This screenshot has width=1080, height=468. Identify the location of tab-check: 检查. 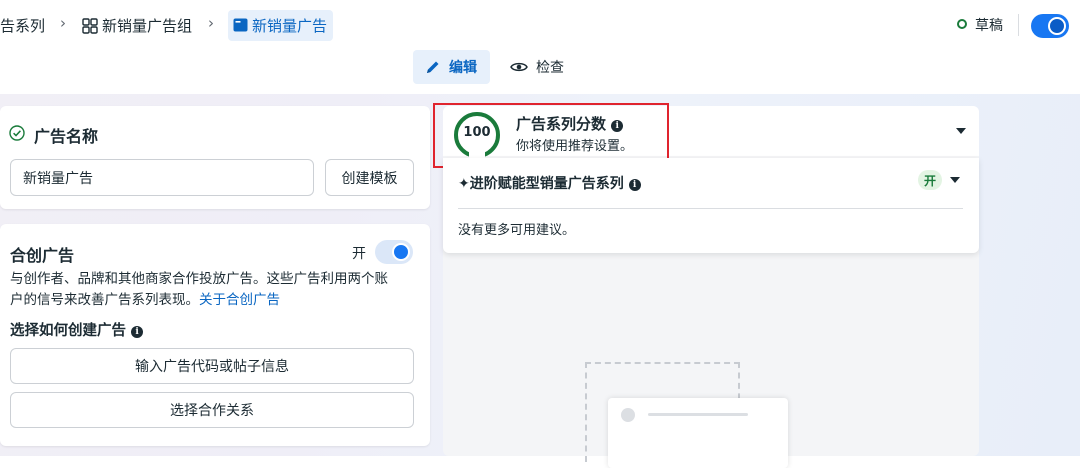
(545, 67).